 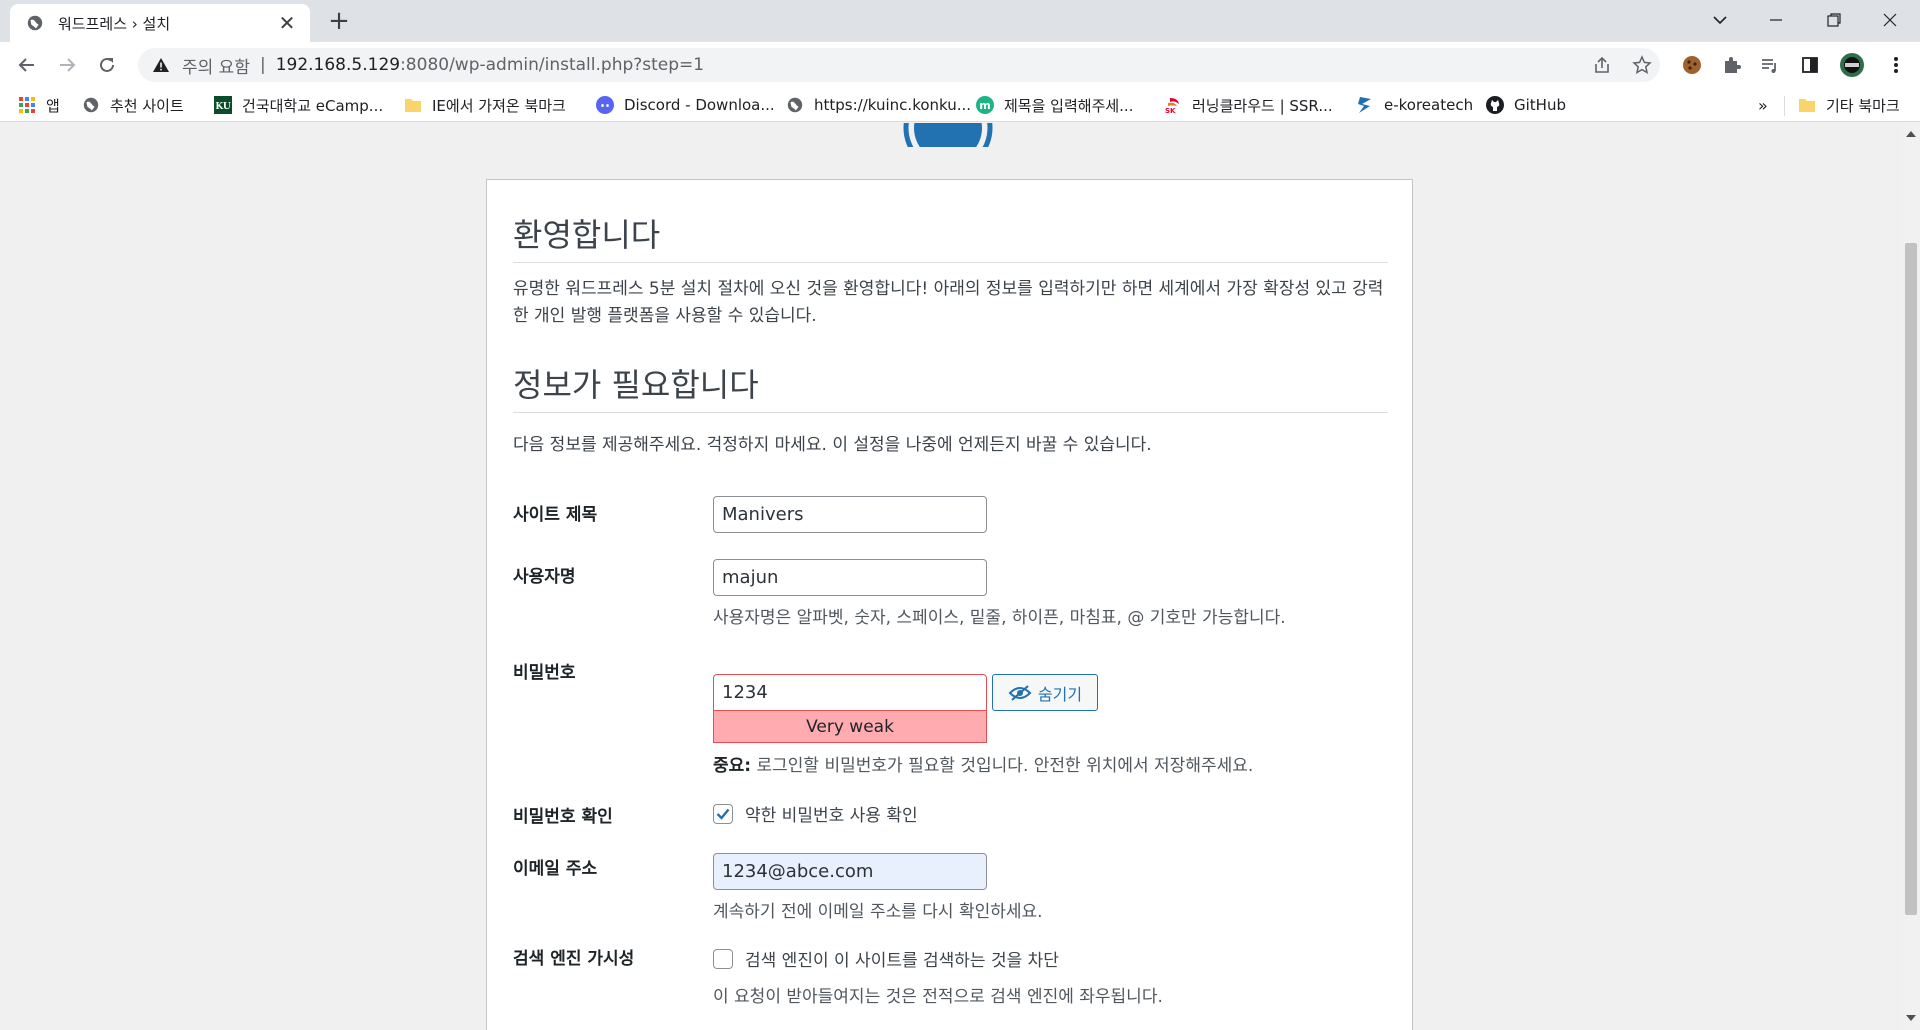 I want to click on media-queue-icon, so click(x=1770, y=65).